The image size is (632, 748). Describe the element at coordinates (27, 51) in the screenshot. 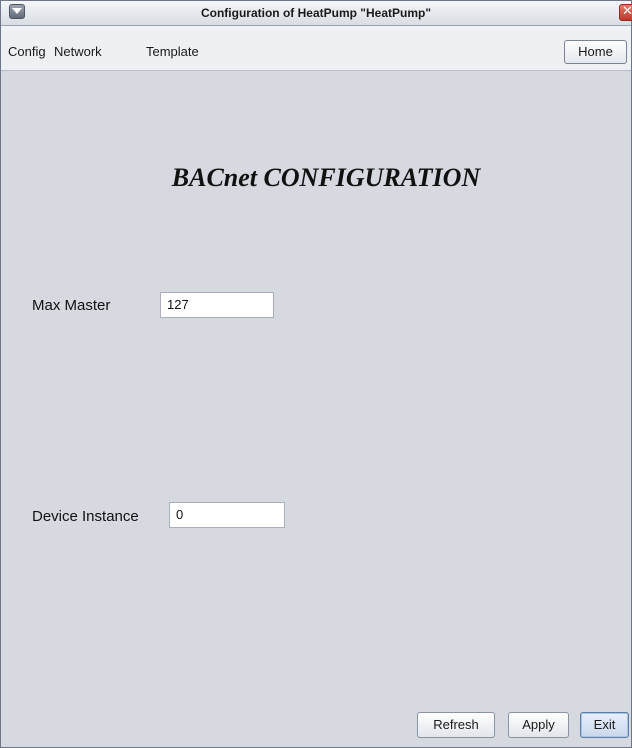

I see `menu-config: Config` at that location.